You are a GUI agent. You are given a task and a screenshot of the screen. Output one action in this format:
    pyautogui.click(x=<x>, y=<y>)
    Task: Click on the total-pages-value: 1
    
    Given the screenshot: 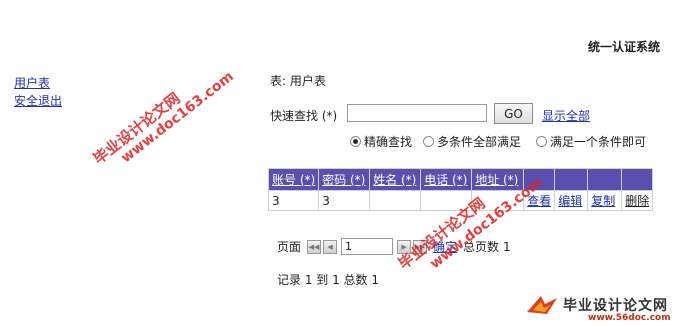 What is the action you would take?
    pyautogui.click(x=507, y=246)
    